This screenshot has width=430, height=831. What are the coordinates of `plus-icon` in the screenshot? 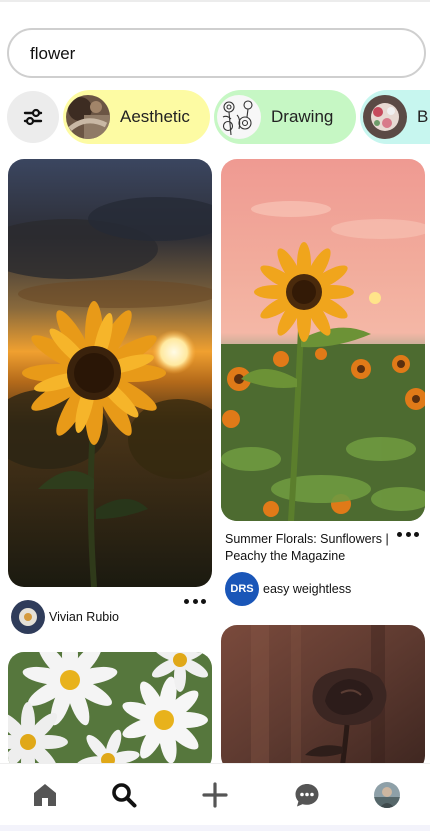 It's located at (215, 795).